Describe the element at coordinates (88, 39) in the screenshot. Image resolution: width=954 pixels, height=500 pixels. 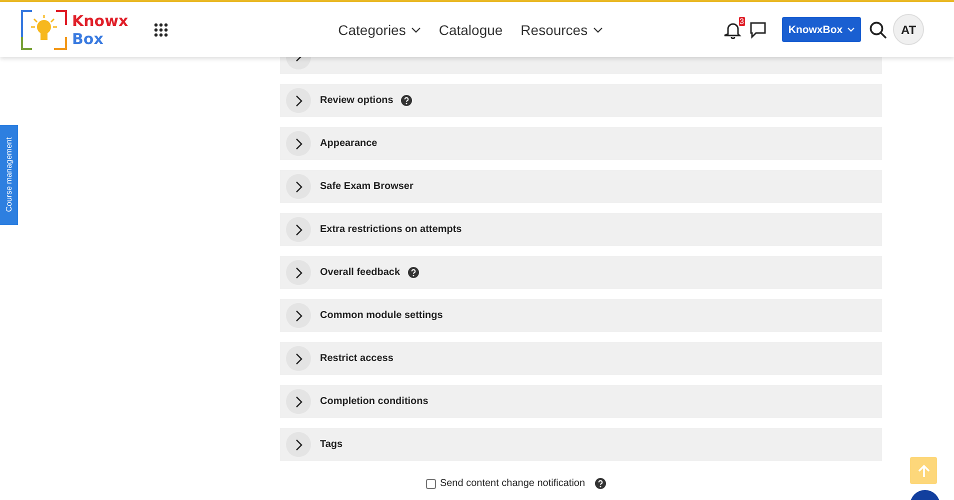
I see `logo-text: Box` at that location.